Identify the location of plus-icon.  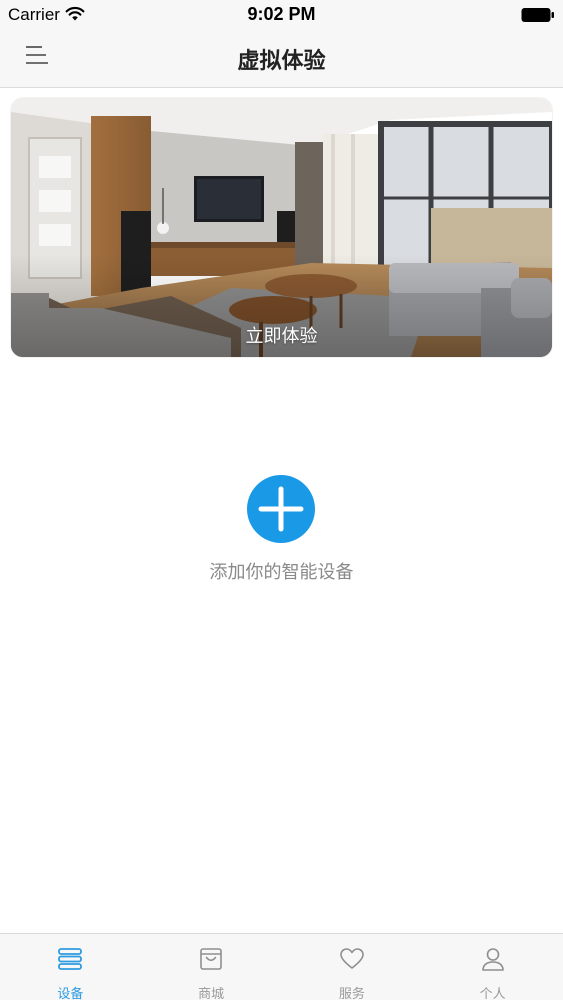
(281, 509).